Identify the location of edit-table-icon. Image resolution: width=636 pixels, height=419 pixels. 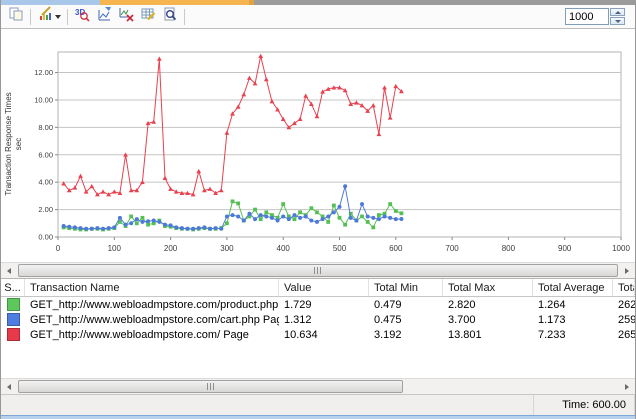
(148, 16).